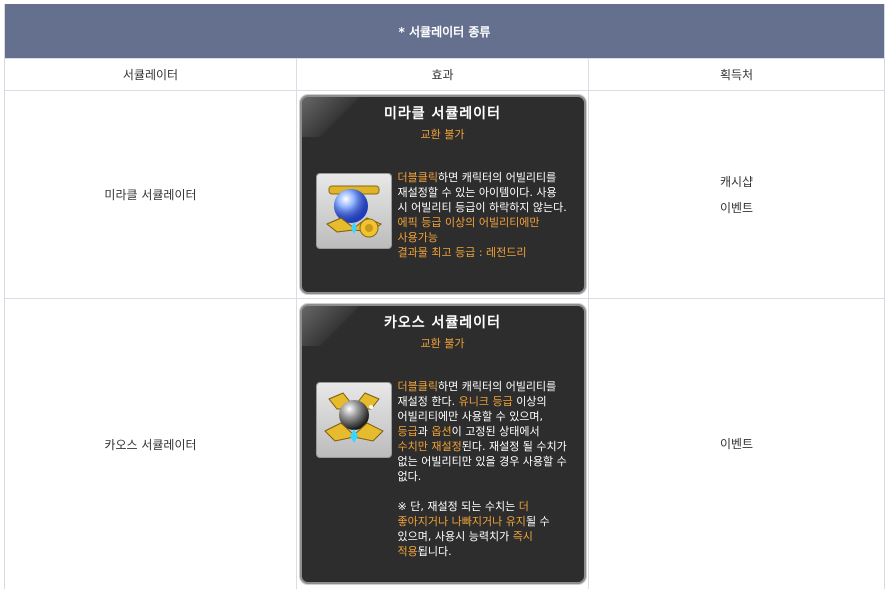 Image resolution: width=887 pixels, height=589 pixels. What do you see at coordinates (407, 431) in the screenshot?
I see `desc-highlight: 등급` at bounding box center [407, 431].